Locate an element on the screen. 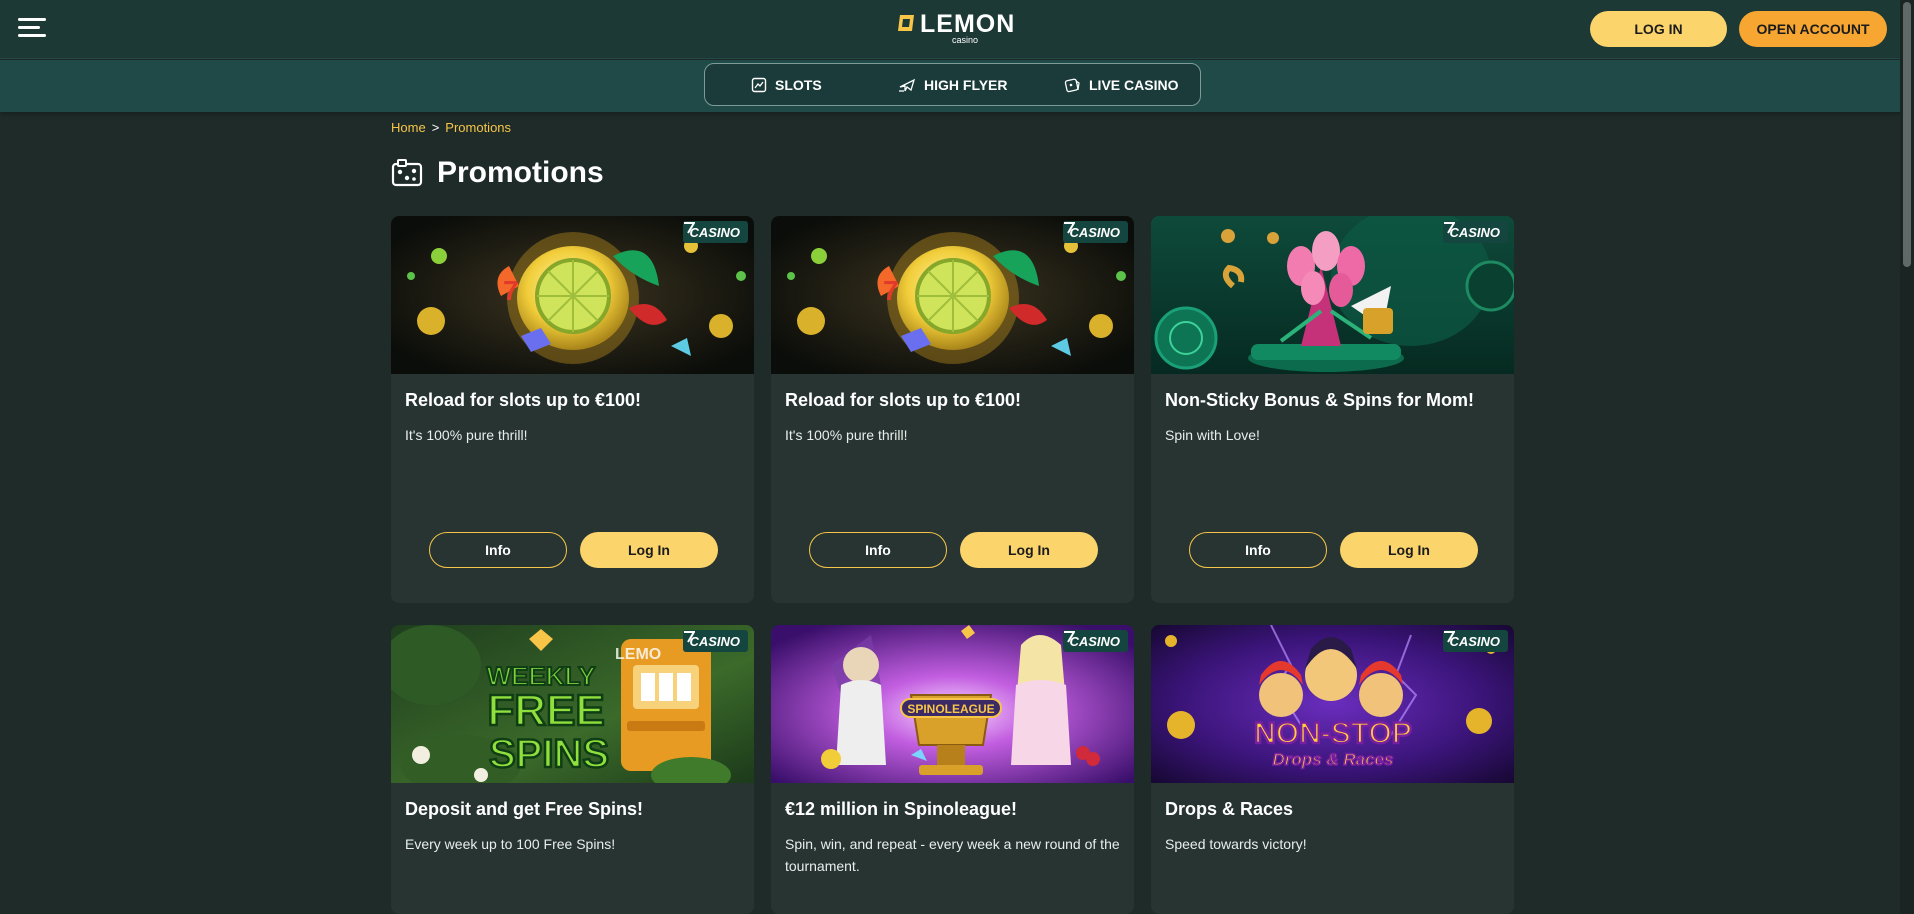  page-scrollbar is located at coordinates (1907, 457).